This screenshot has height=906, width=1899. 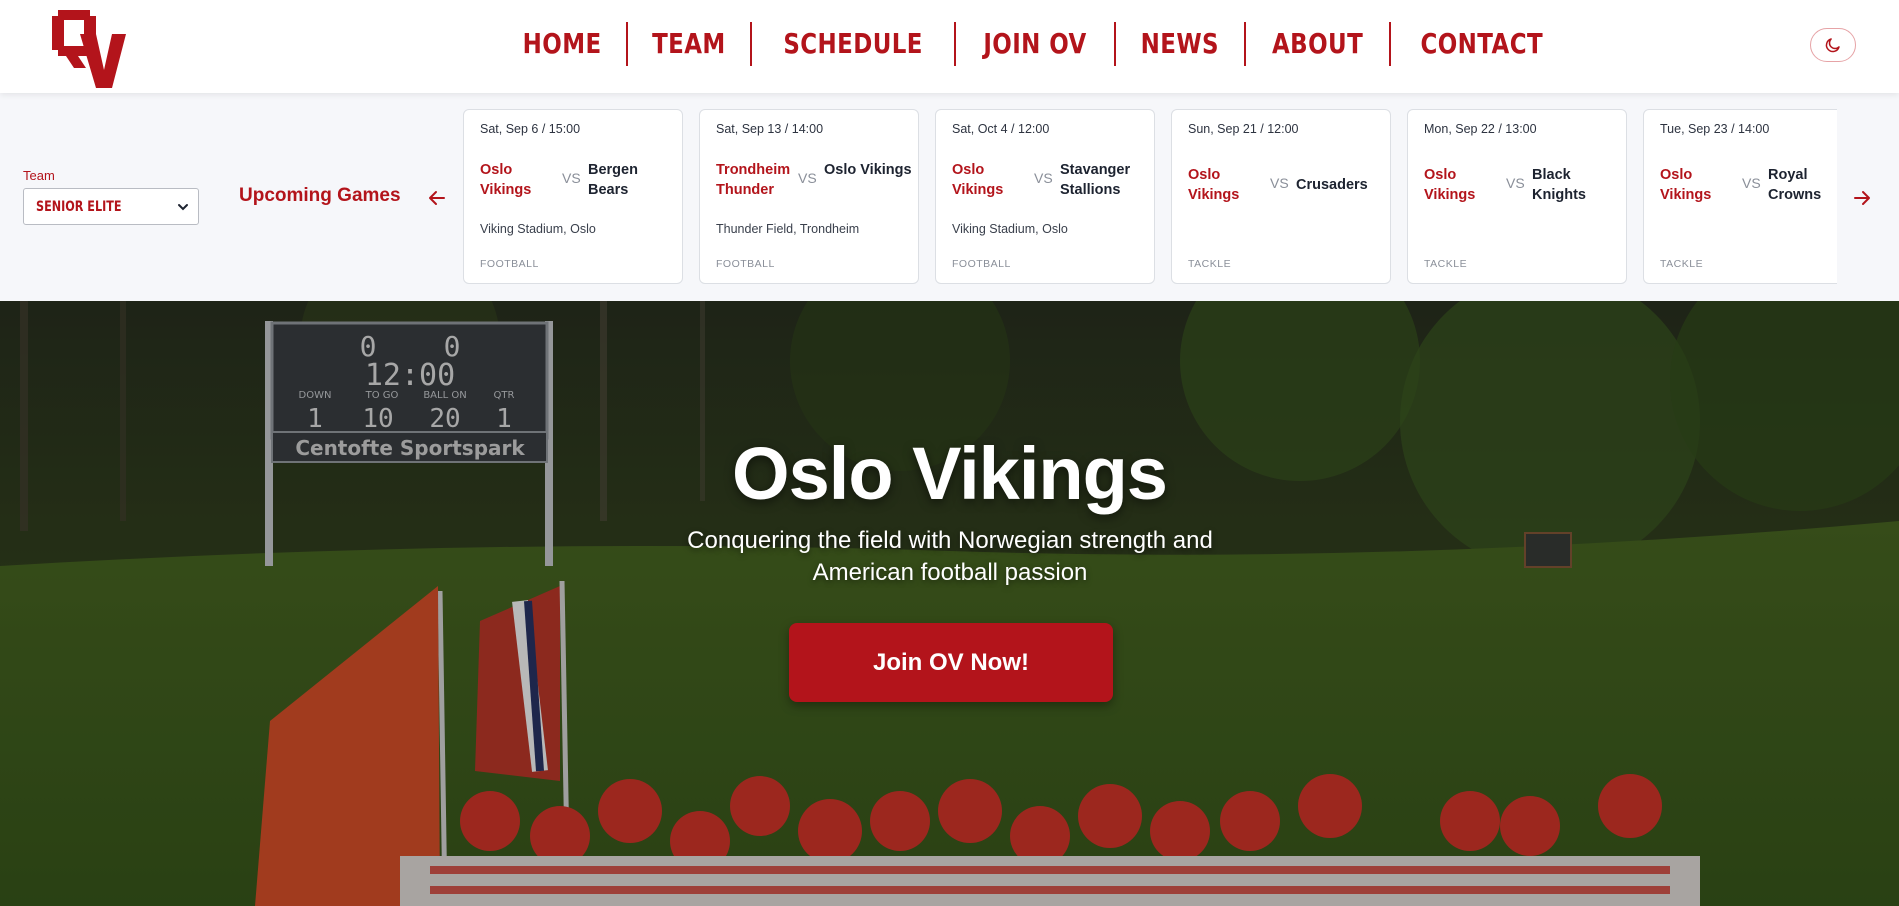 I want to click on game-date: Tue, Sep 23 / 14:00, so click(x=1715, y=129).